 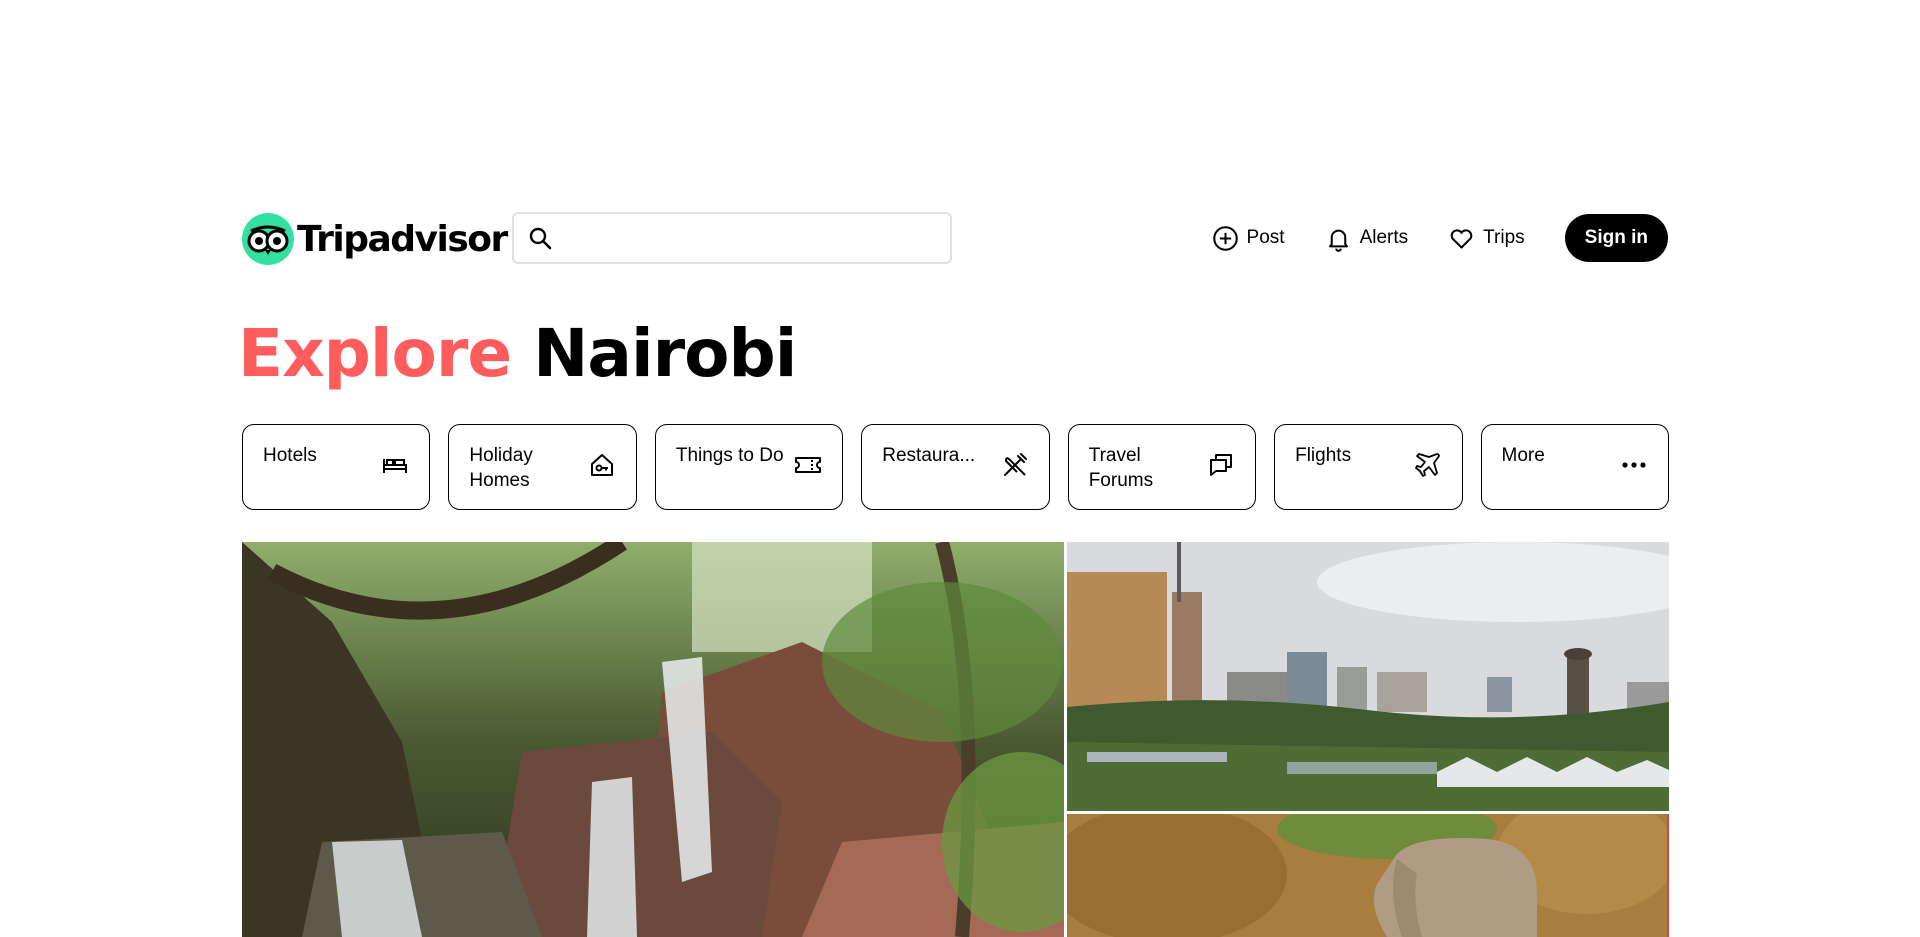 What do you see at coordinates (665, 353) in the screenshot?
I see `title-city: Nairobi` at bounding box center [665, 353].